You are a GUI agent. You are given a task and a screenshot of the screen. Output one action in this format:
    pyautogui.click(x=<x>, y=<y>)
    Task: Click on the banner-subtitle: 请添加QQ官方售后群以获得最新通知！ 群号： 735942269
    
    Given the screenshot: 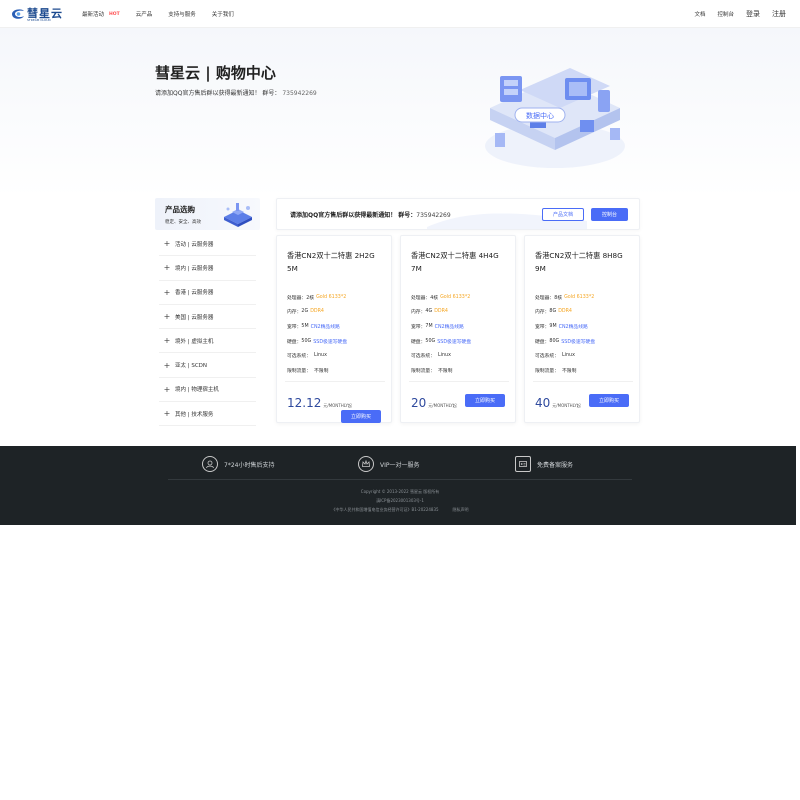 What is the action you would take?
    pyautogui.click(x=236, y=92)
    